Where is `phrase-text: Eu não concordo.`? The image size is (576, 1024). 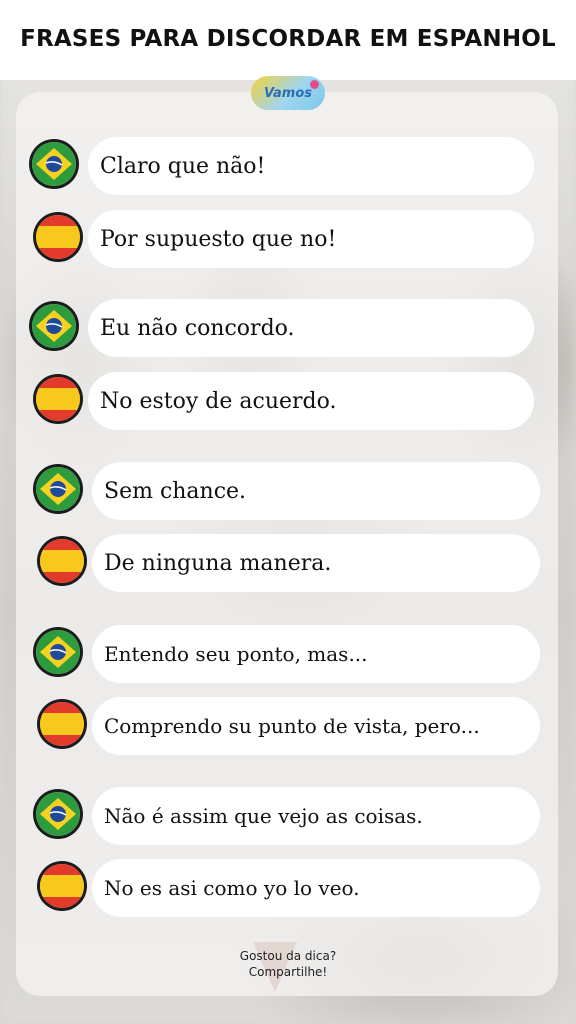
phrase-text: Eu não concordo. is located at coordinates (197, 328).